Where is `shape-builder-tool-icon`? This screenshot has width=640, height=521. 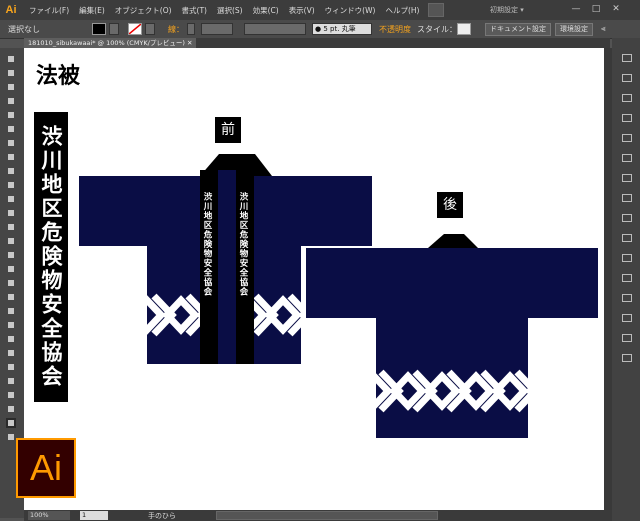
shape-builder-tool-icon is located at coordinates (11, 283).